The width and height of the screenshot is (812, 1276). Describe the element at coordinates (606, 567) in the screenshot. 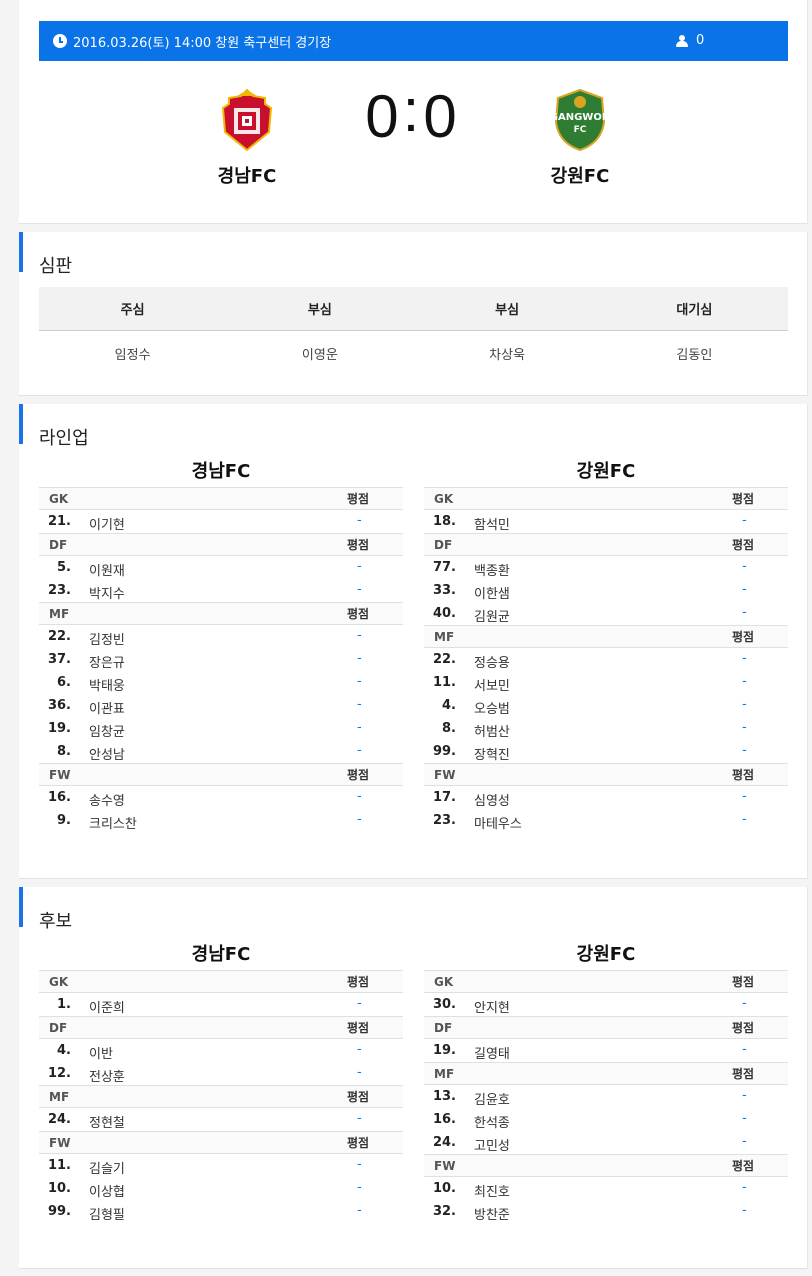

I see `player-row: 77. 백종환 -` at that location.